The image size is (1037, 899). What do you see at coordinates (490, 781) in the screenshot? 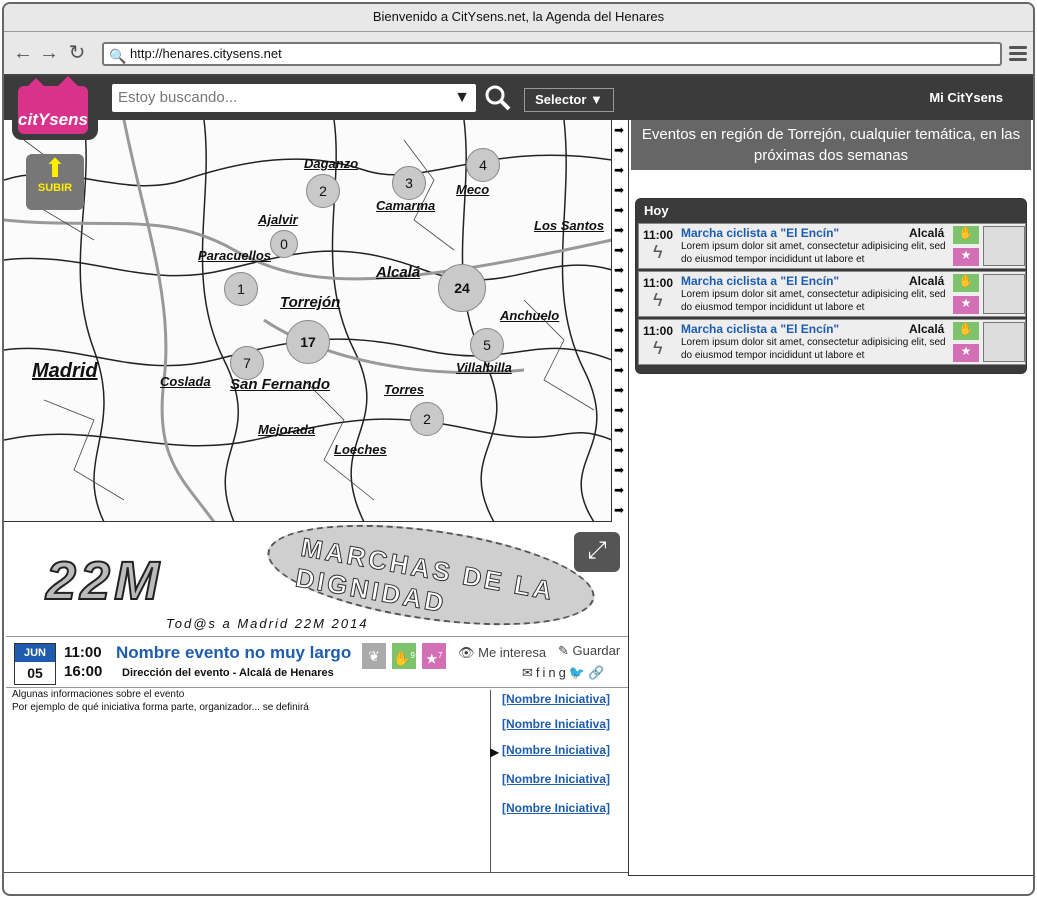
I see `divider` at bounding box center [490, 781].